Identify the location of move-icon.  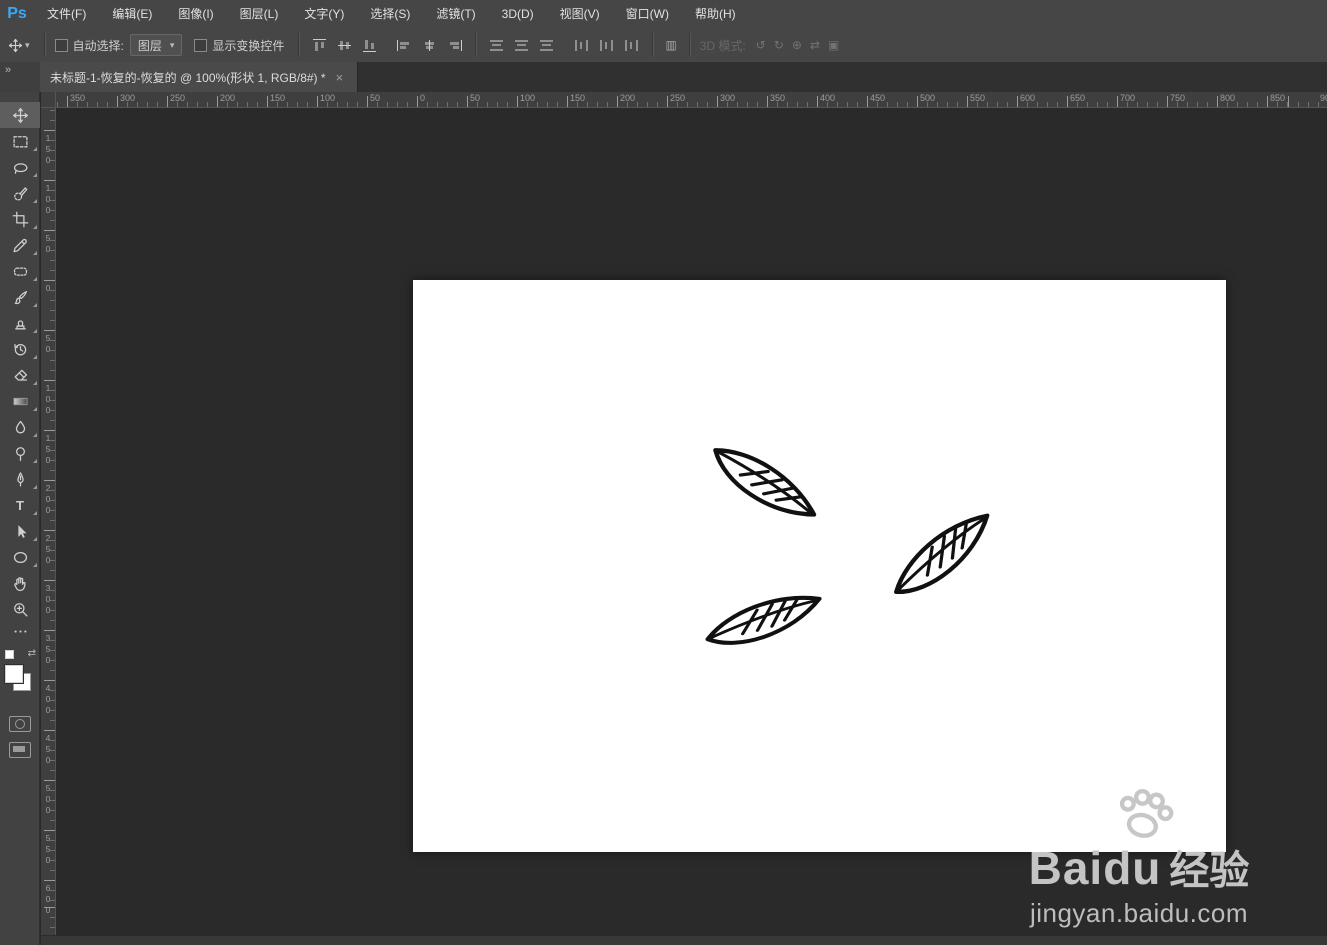
(15, 45).